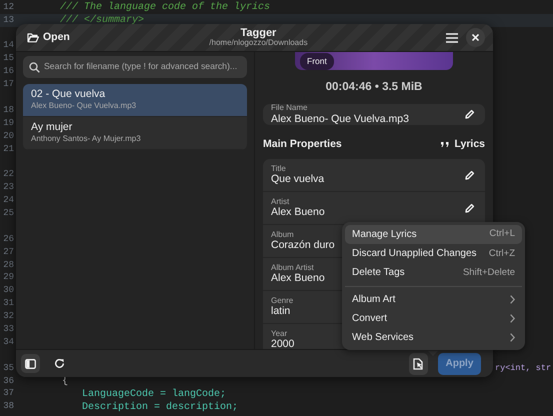 This screenshot has height=416, width=553. Describe the element at coordinates (8, 59) in the screenshot. I see `line-number: 15` at that location.